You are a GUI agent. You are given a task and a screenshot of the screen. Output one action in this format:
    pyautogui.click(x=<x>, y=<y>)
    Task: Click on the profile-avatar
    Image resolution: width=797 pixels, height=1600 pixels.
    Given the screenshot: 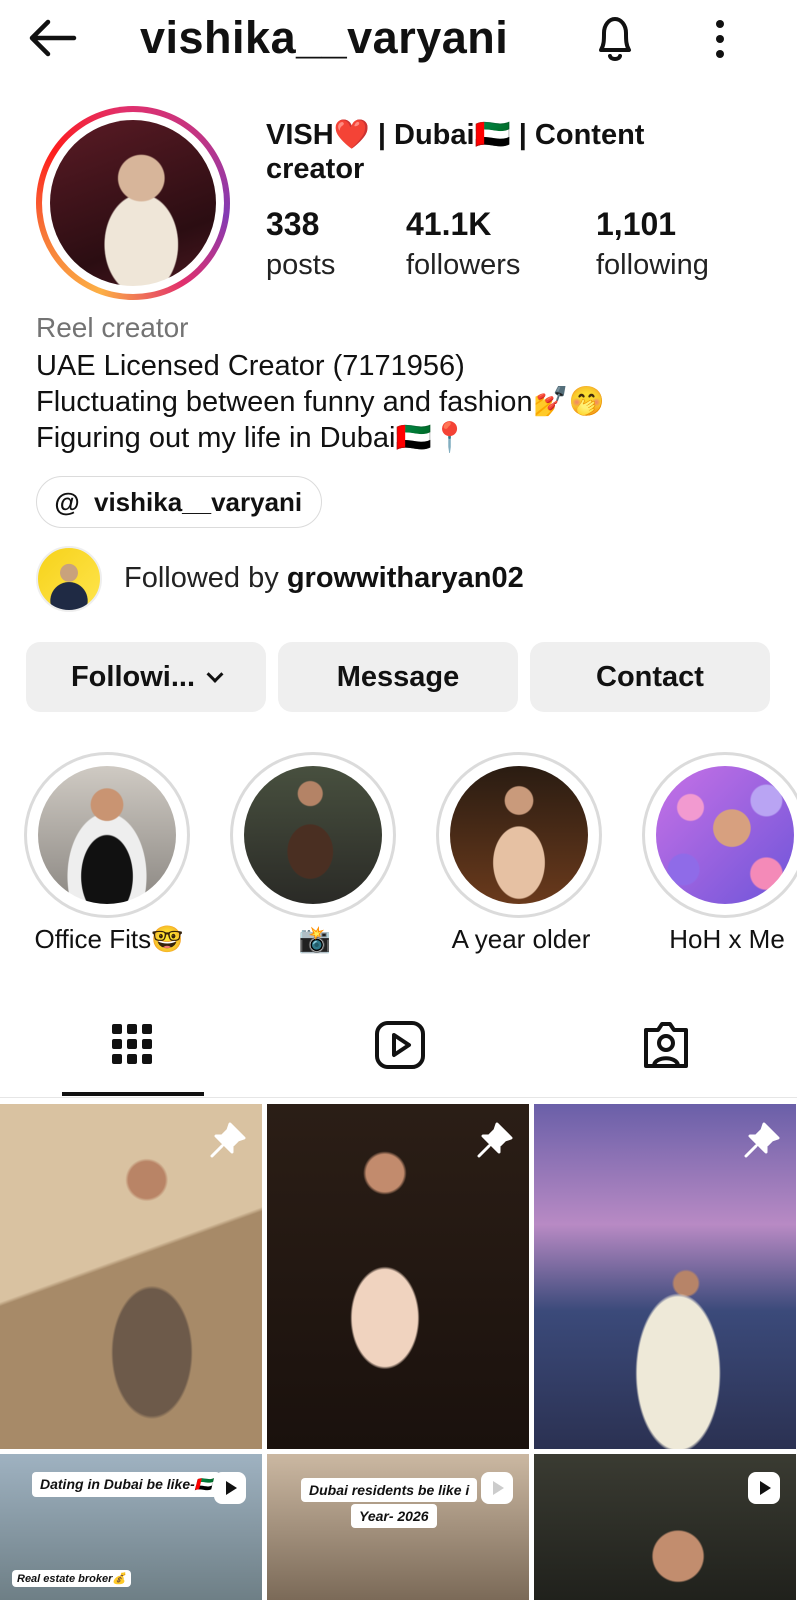 What is the action you would take?
    pyautogui.click(x=133, y=203)
    